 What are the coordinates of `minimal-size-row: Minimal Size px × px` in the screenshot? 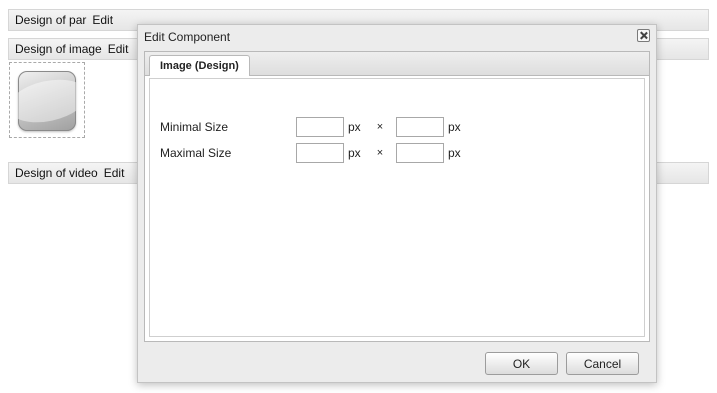 It's located at (312, 127).